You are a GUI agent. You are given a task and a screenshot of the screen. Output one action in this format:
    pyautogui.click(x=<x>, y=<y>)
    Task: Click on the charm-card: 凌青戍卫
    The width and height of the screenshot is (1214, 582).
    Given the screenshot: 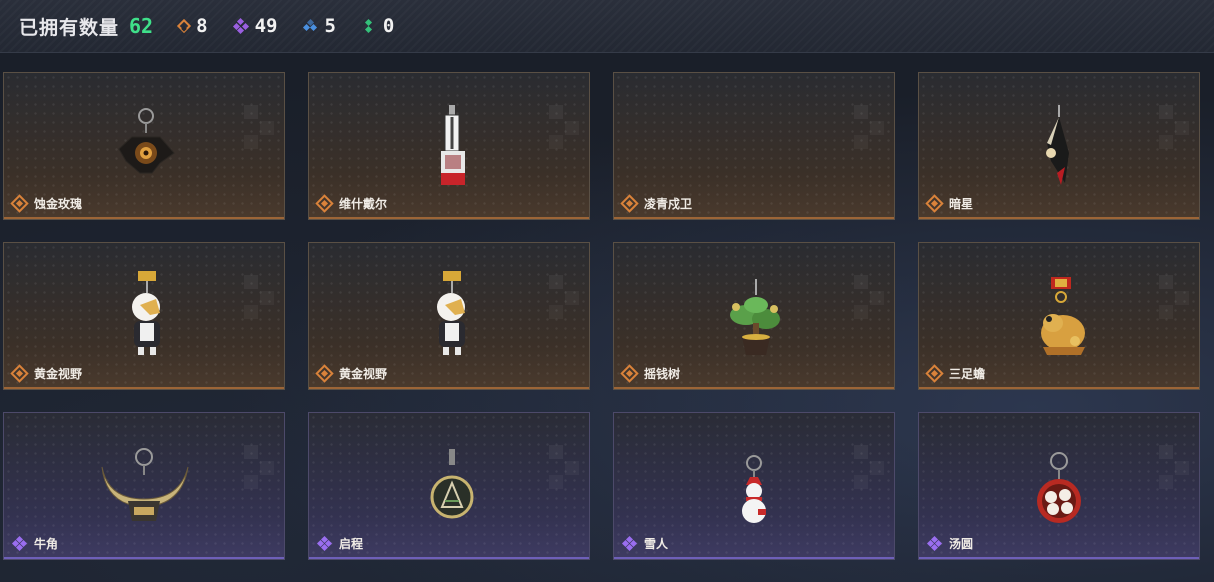 What is the action you would take?
    pyautogui.click(x=754, y=146)
    